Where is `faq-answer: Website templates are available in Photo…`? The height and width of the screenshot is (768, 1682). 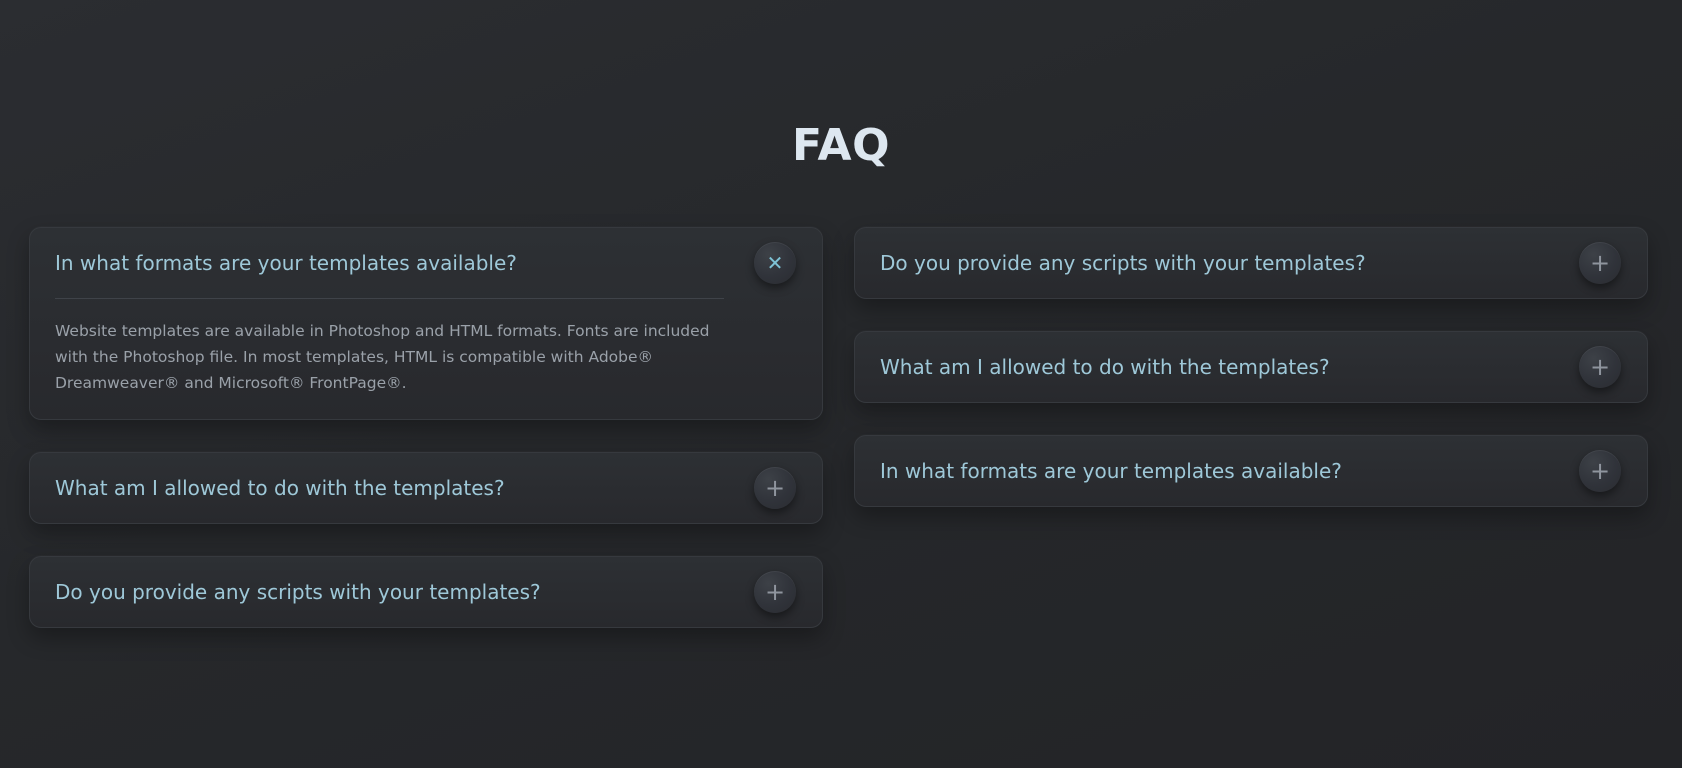
faq-answer: Website templates are available in Photo… is located at coordinates (382, 357).